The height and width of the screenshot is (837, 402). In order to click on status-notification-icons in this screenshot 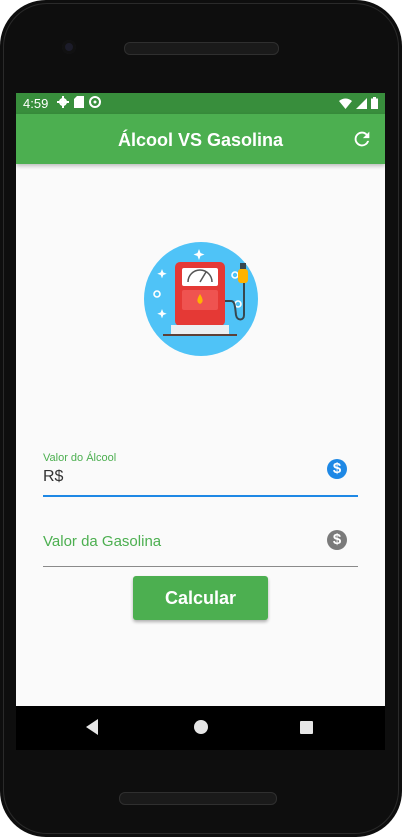, I will do `click(79, 102)`.